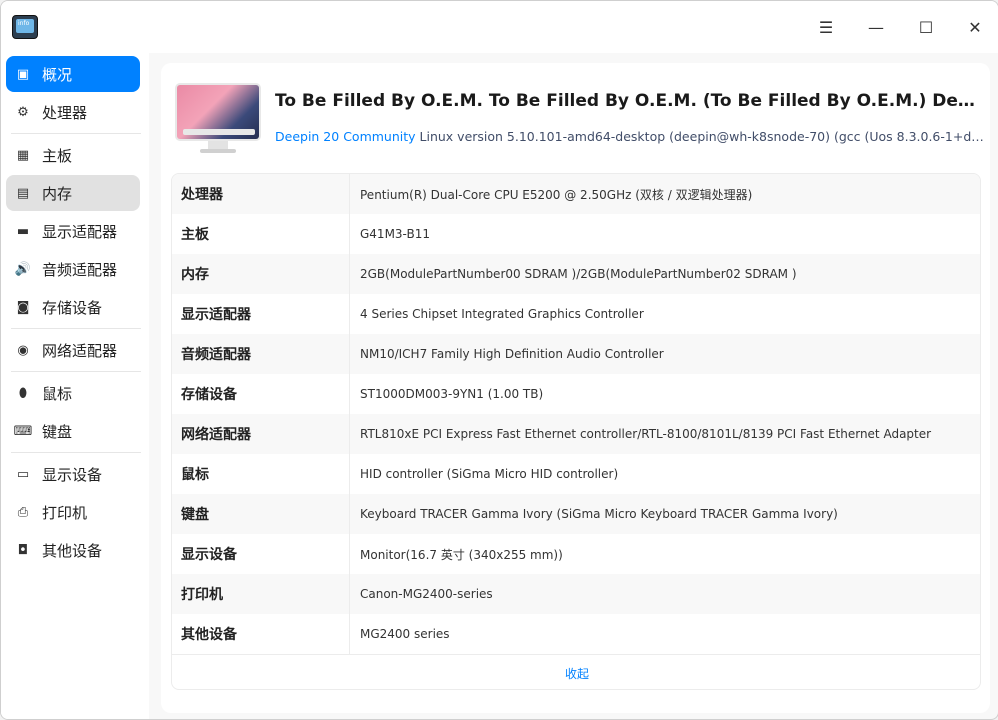 The width and height of the screenshot is (998, 720). What do you see at coordinates (57, 193) in the screenshot?
I see `sidebar-item-label: 内存` at bounding box center [57, 193].